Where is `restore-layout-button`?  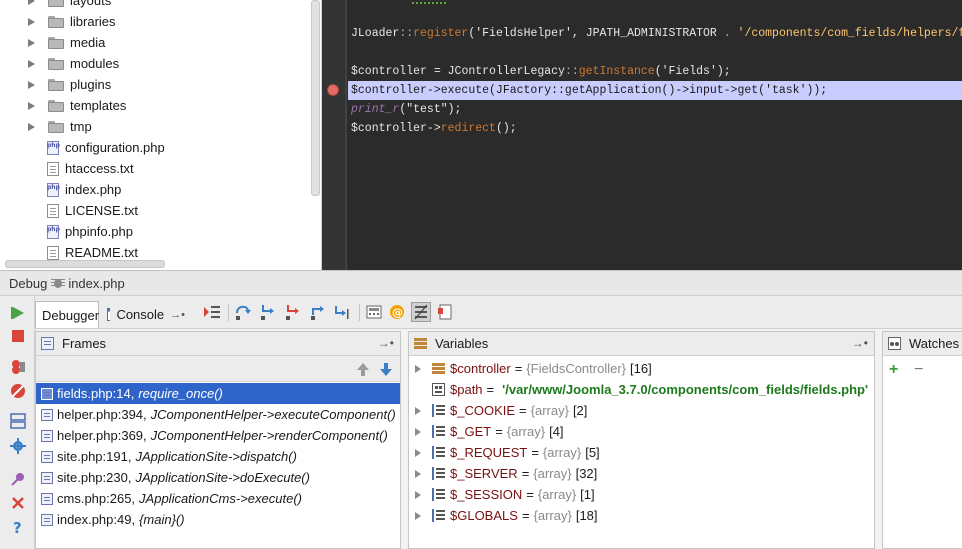
restore-layout-button is located at coordinates (445, 312).